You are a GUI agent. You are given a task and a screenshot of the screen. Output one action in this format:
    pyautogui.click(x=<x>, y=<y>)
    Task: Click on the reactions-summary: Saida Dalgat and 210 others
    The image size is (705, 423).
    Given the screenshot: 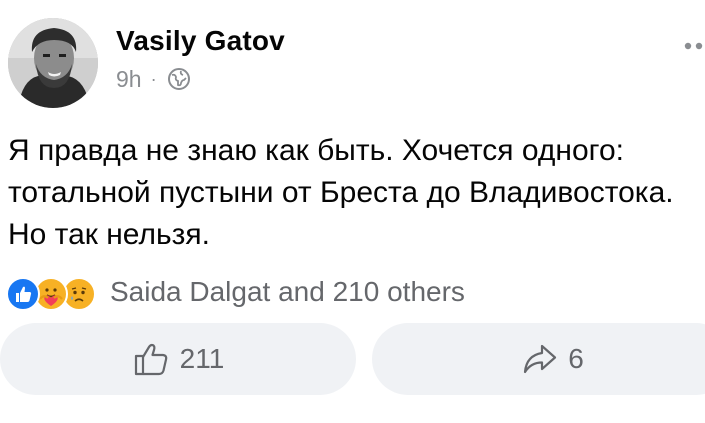 What is the action you would take?
    pyautogui.click(x=235, y=292)
    